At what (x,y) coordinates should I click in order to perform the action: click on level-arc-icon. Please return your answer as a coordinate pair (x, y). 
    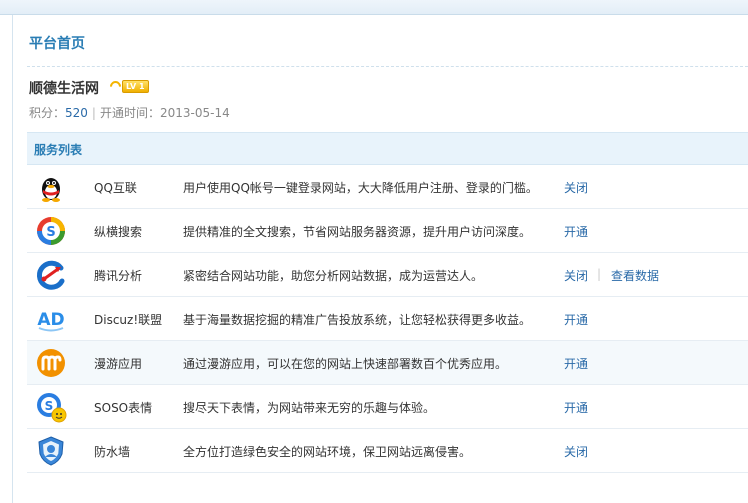
    Looking at the image, I should click on (115, 86).